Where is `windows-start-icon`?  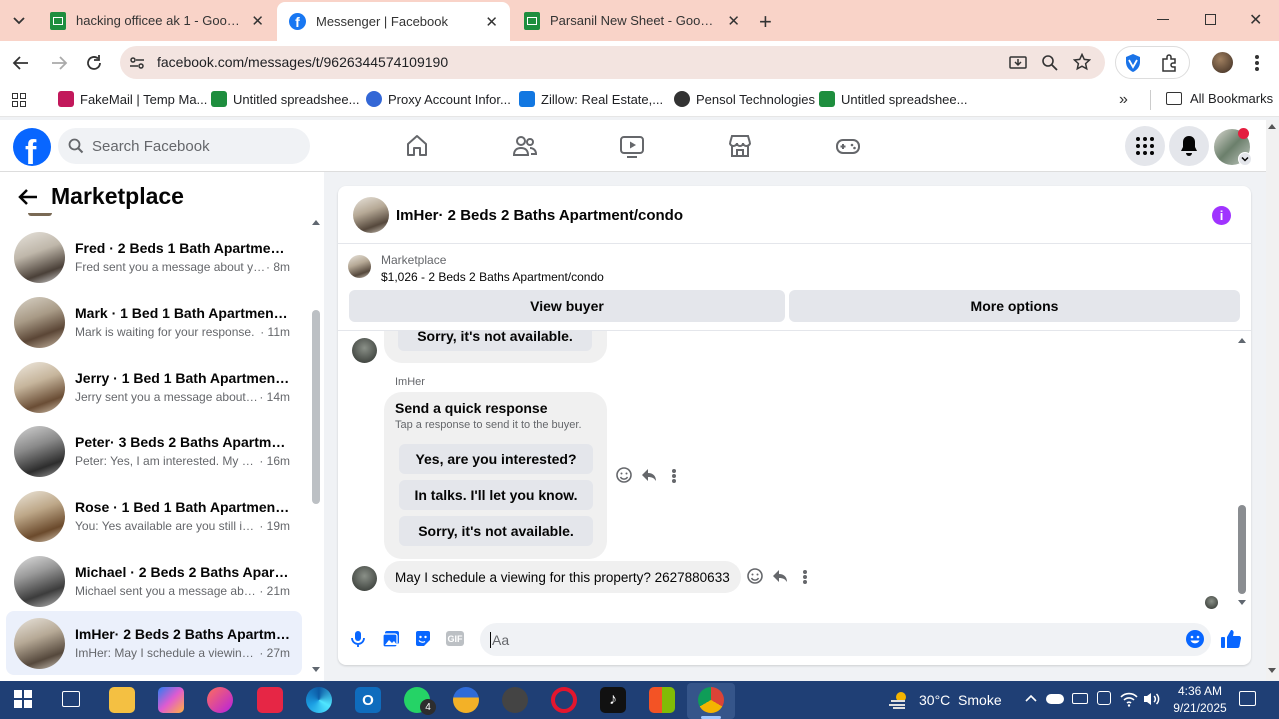 windows-start-icon is located at coordinates (23, 699).